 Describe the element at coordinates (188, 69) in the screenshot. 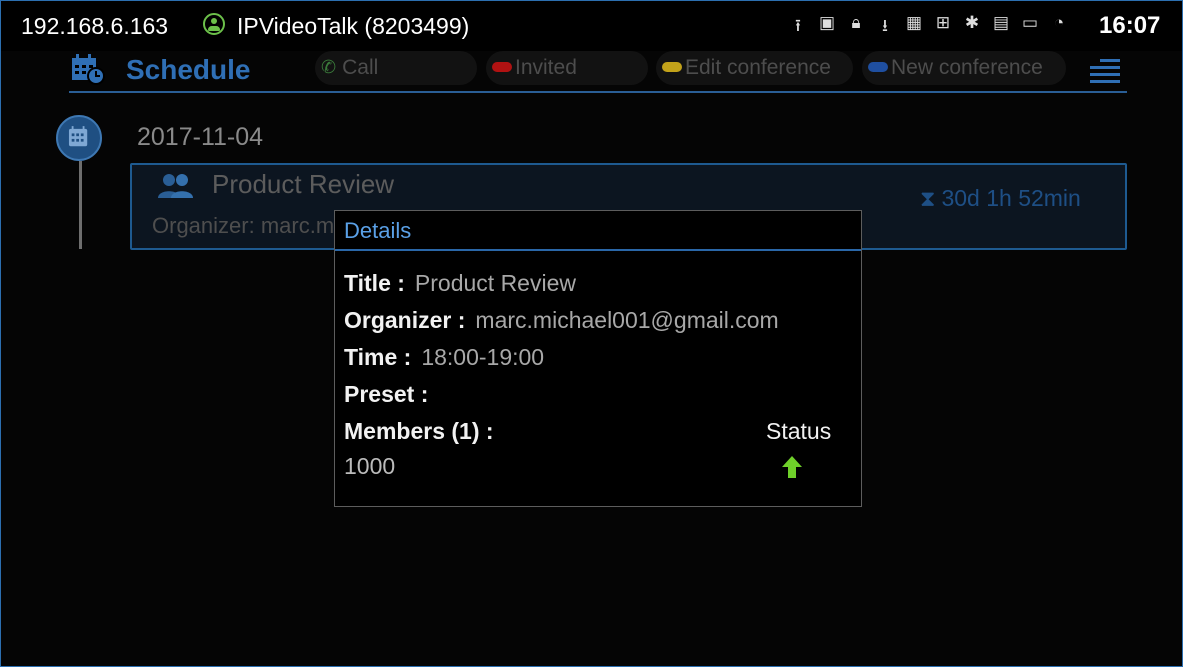

I see `page-title: Schedule` at that location.